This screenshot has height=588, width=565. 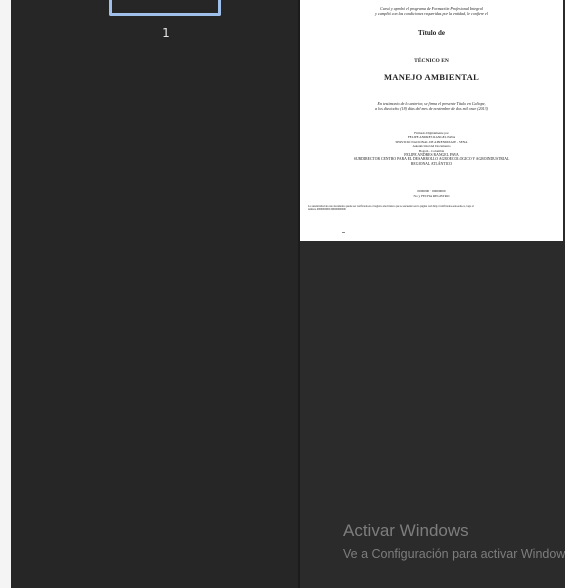 I want to click on watermark-subtitle: Ve a Configuración para activar Windows., so click(x=454, y=554).